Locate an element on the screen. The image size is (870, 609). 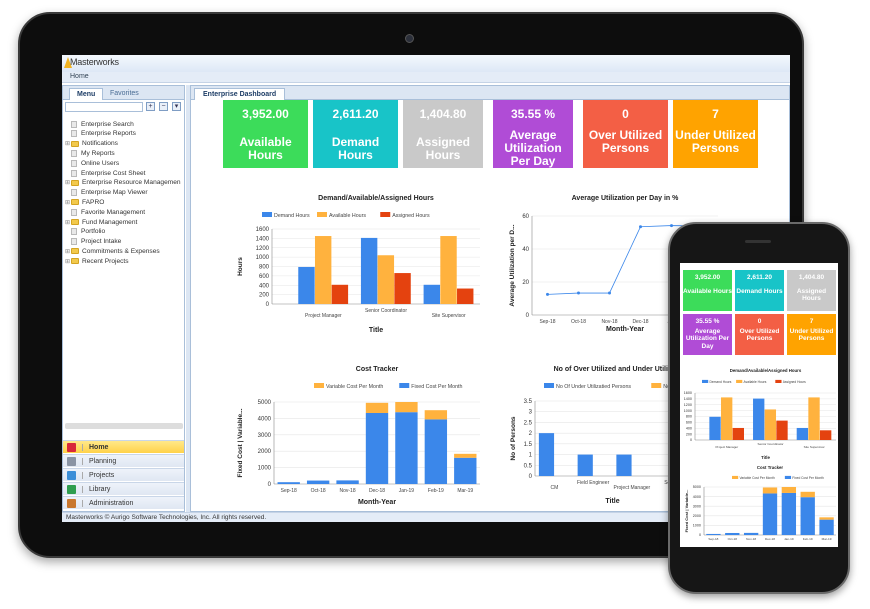
kpi-over-utilized-persons: 0 Over Utilized Persons is located at coordinates (625, 134).